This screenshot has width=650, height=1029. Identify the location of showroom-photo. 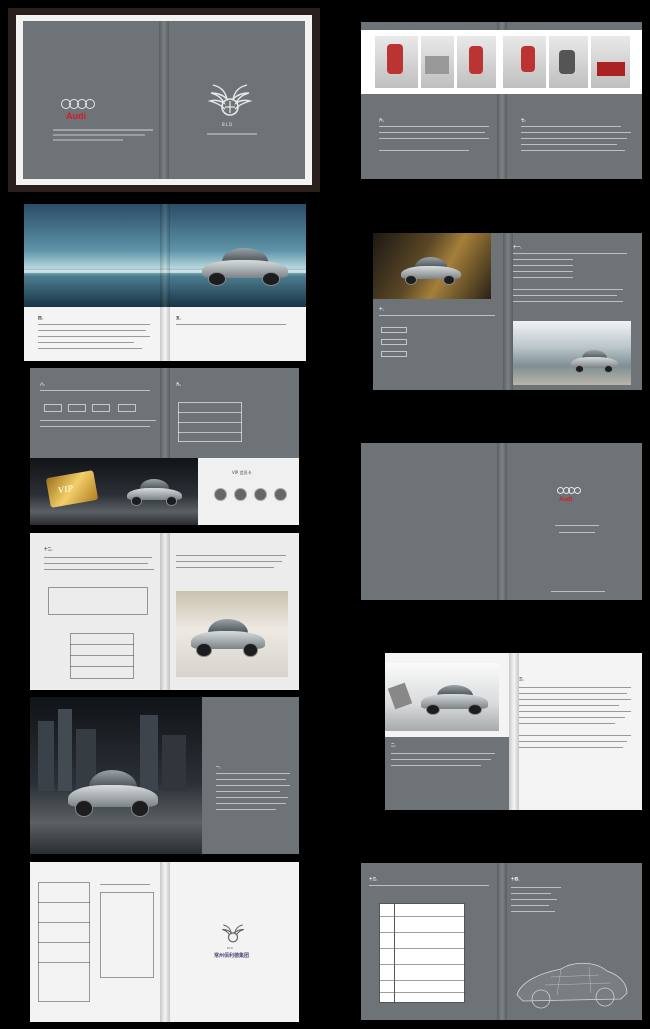
(232, 634).